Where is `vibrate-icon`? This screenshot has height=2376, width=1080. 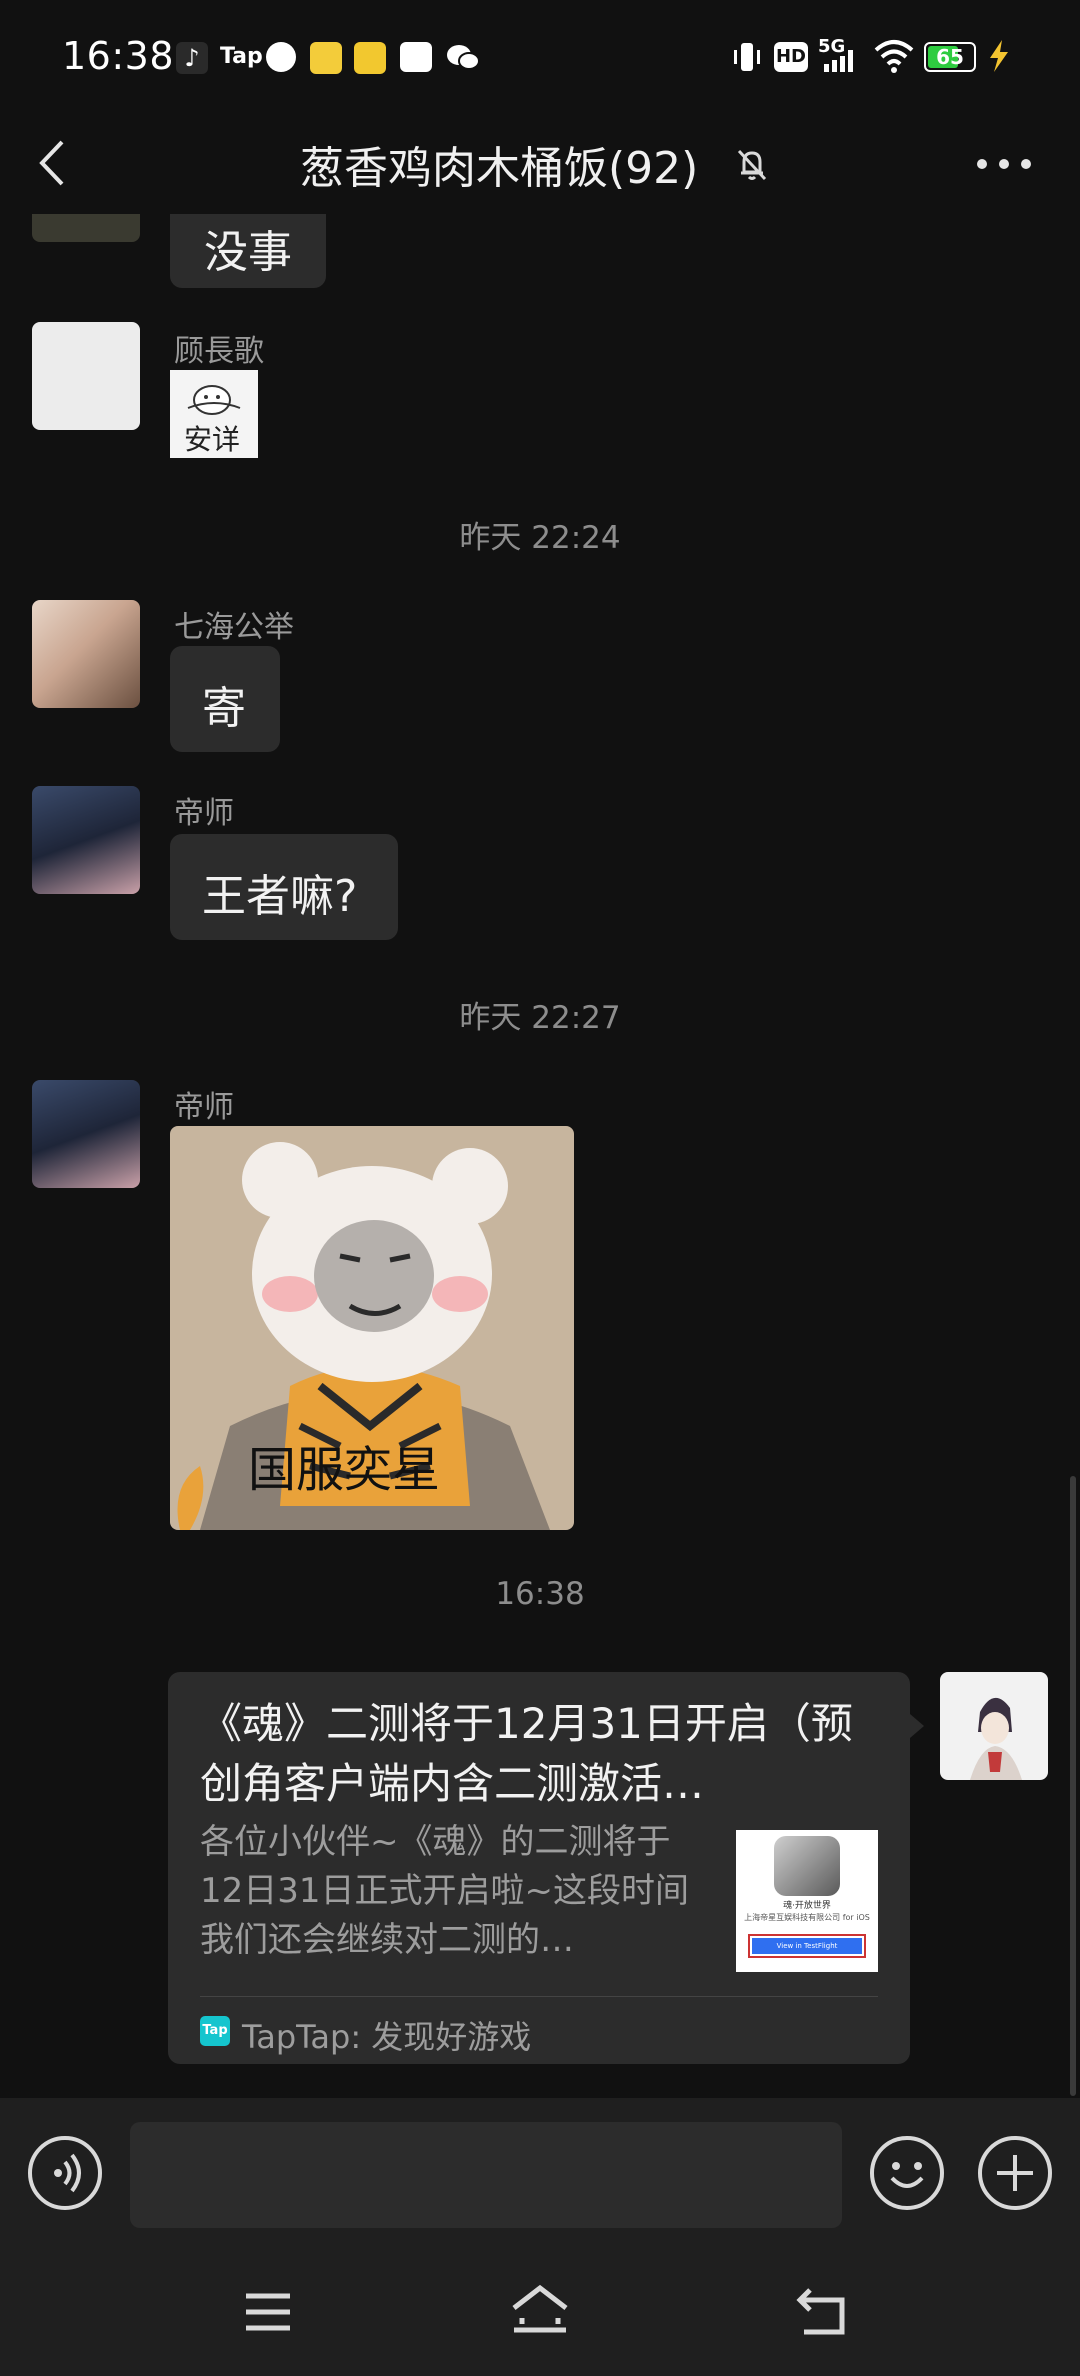 vibrate-icon is located at coordinates (747, 57).